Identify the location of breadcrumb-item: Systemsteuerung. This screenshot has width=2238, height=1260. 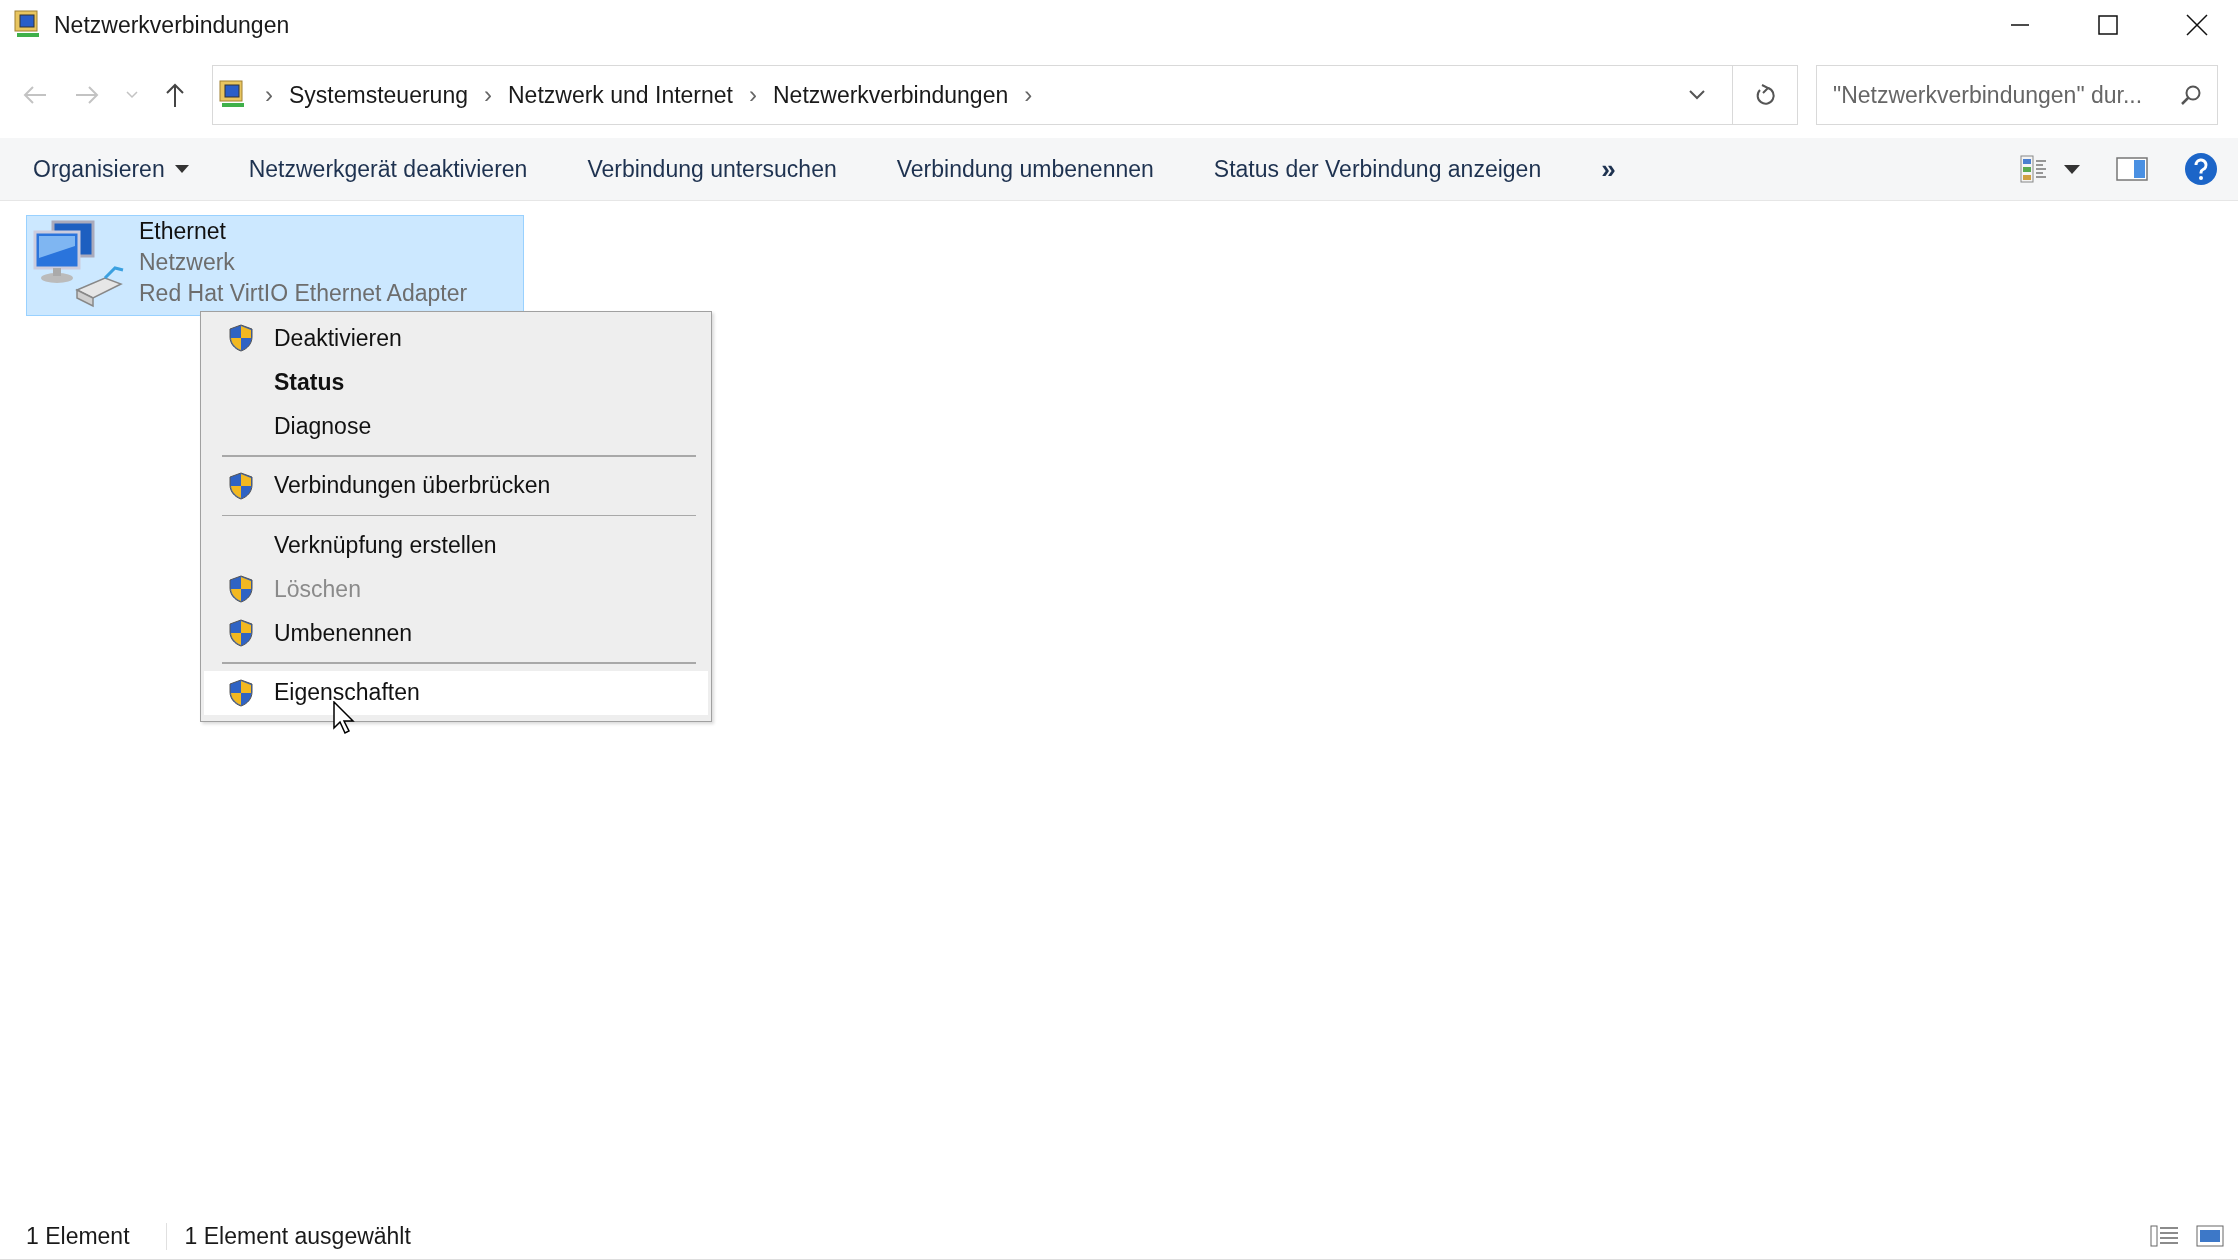
(378, 95).